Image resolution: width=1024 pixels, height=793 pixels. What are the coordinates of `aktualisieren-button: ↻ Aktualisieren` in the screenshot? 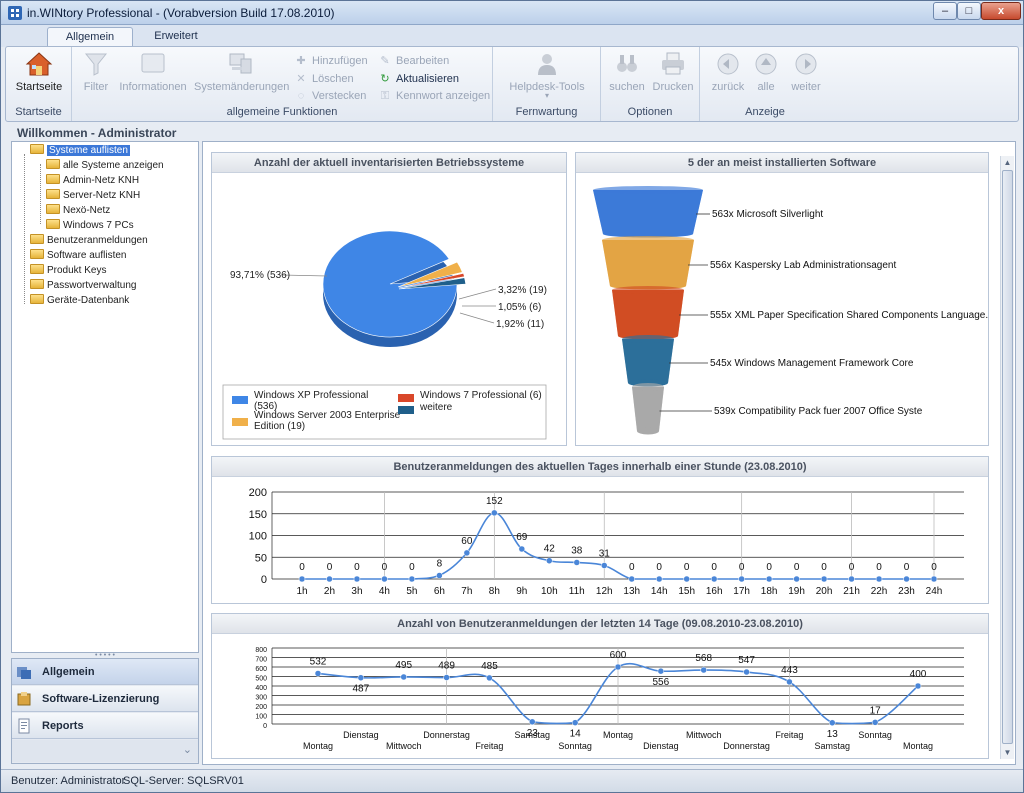 It's located at (418, 78).